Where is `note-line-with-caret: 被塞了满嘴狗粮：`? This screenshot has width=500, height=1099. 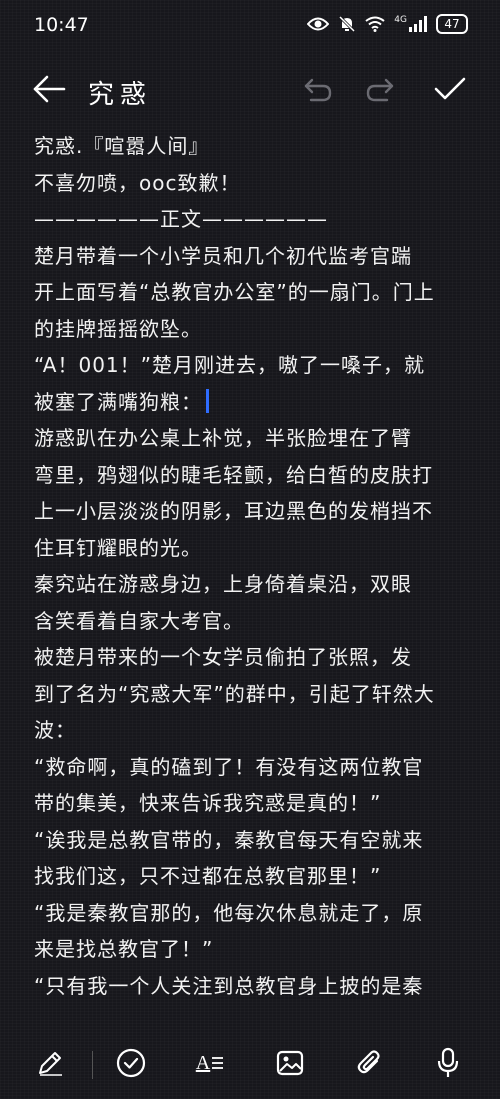
note-line-with-caret: 被塞了满嘴狗粮： is located at coordinates (250, 402).